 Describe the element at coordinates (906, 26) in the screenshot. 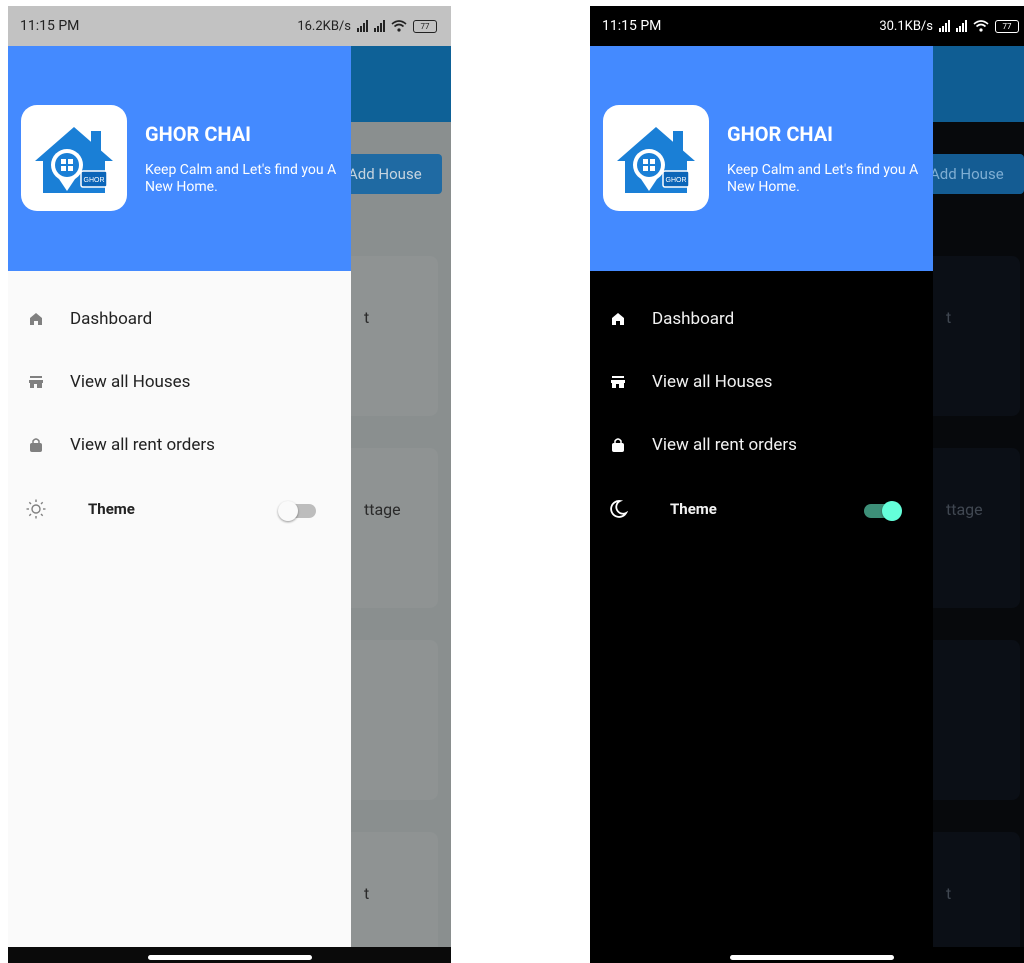

I see `network-speed: 30.1KB/s` at that location.